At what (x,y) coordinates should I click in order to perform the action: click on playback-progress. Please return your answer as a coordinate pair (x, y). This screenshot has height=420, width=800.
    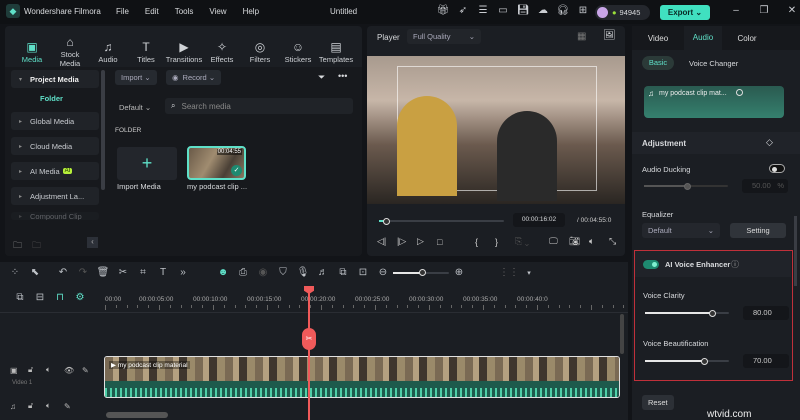
    Looking at the image, I should click on (441, 221).